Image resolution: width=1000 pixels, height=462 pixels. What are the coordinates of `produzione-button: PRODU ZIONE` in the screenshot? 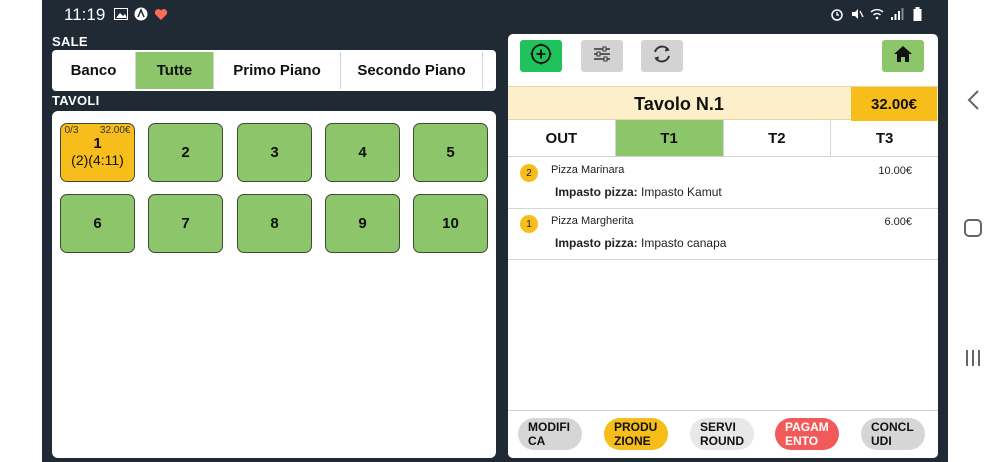 It's located at (636, 434).